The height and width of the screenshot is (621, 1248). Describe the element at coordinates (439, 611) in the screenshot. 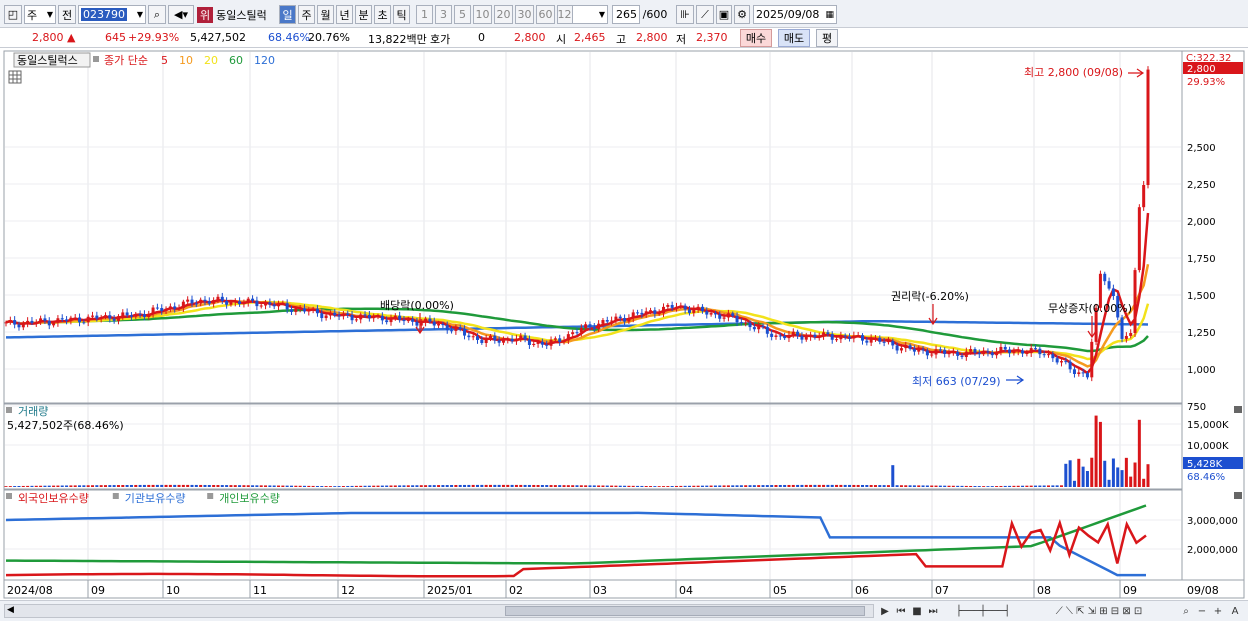

I see `horizontal-scrollbar: ◀` at that location.